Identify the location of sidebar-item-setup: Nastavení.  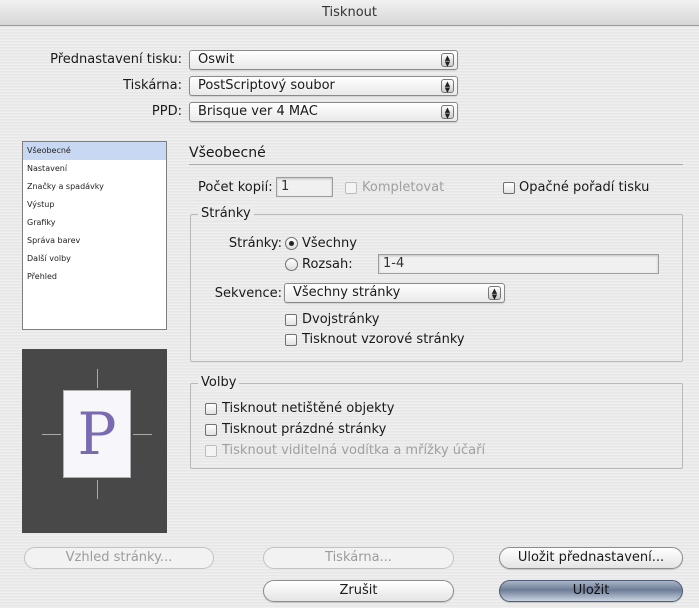
(94, 169).